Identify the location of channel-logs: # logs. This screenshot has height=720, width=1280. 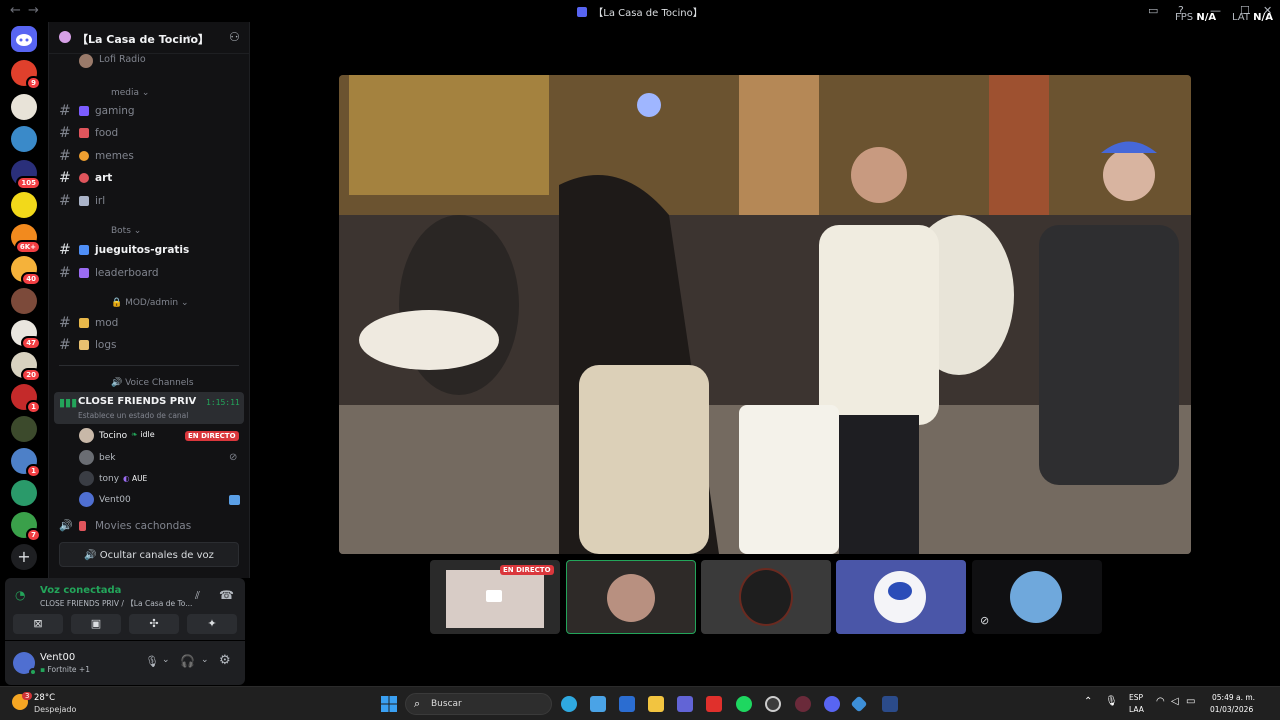
(151, 345).